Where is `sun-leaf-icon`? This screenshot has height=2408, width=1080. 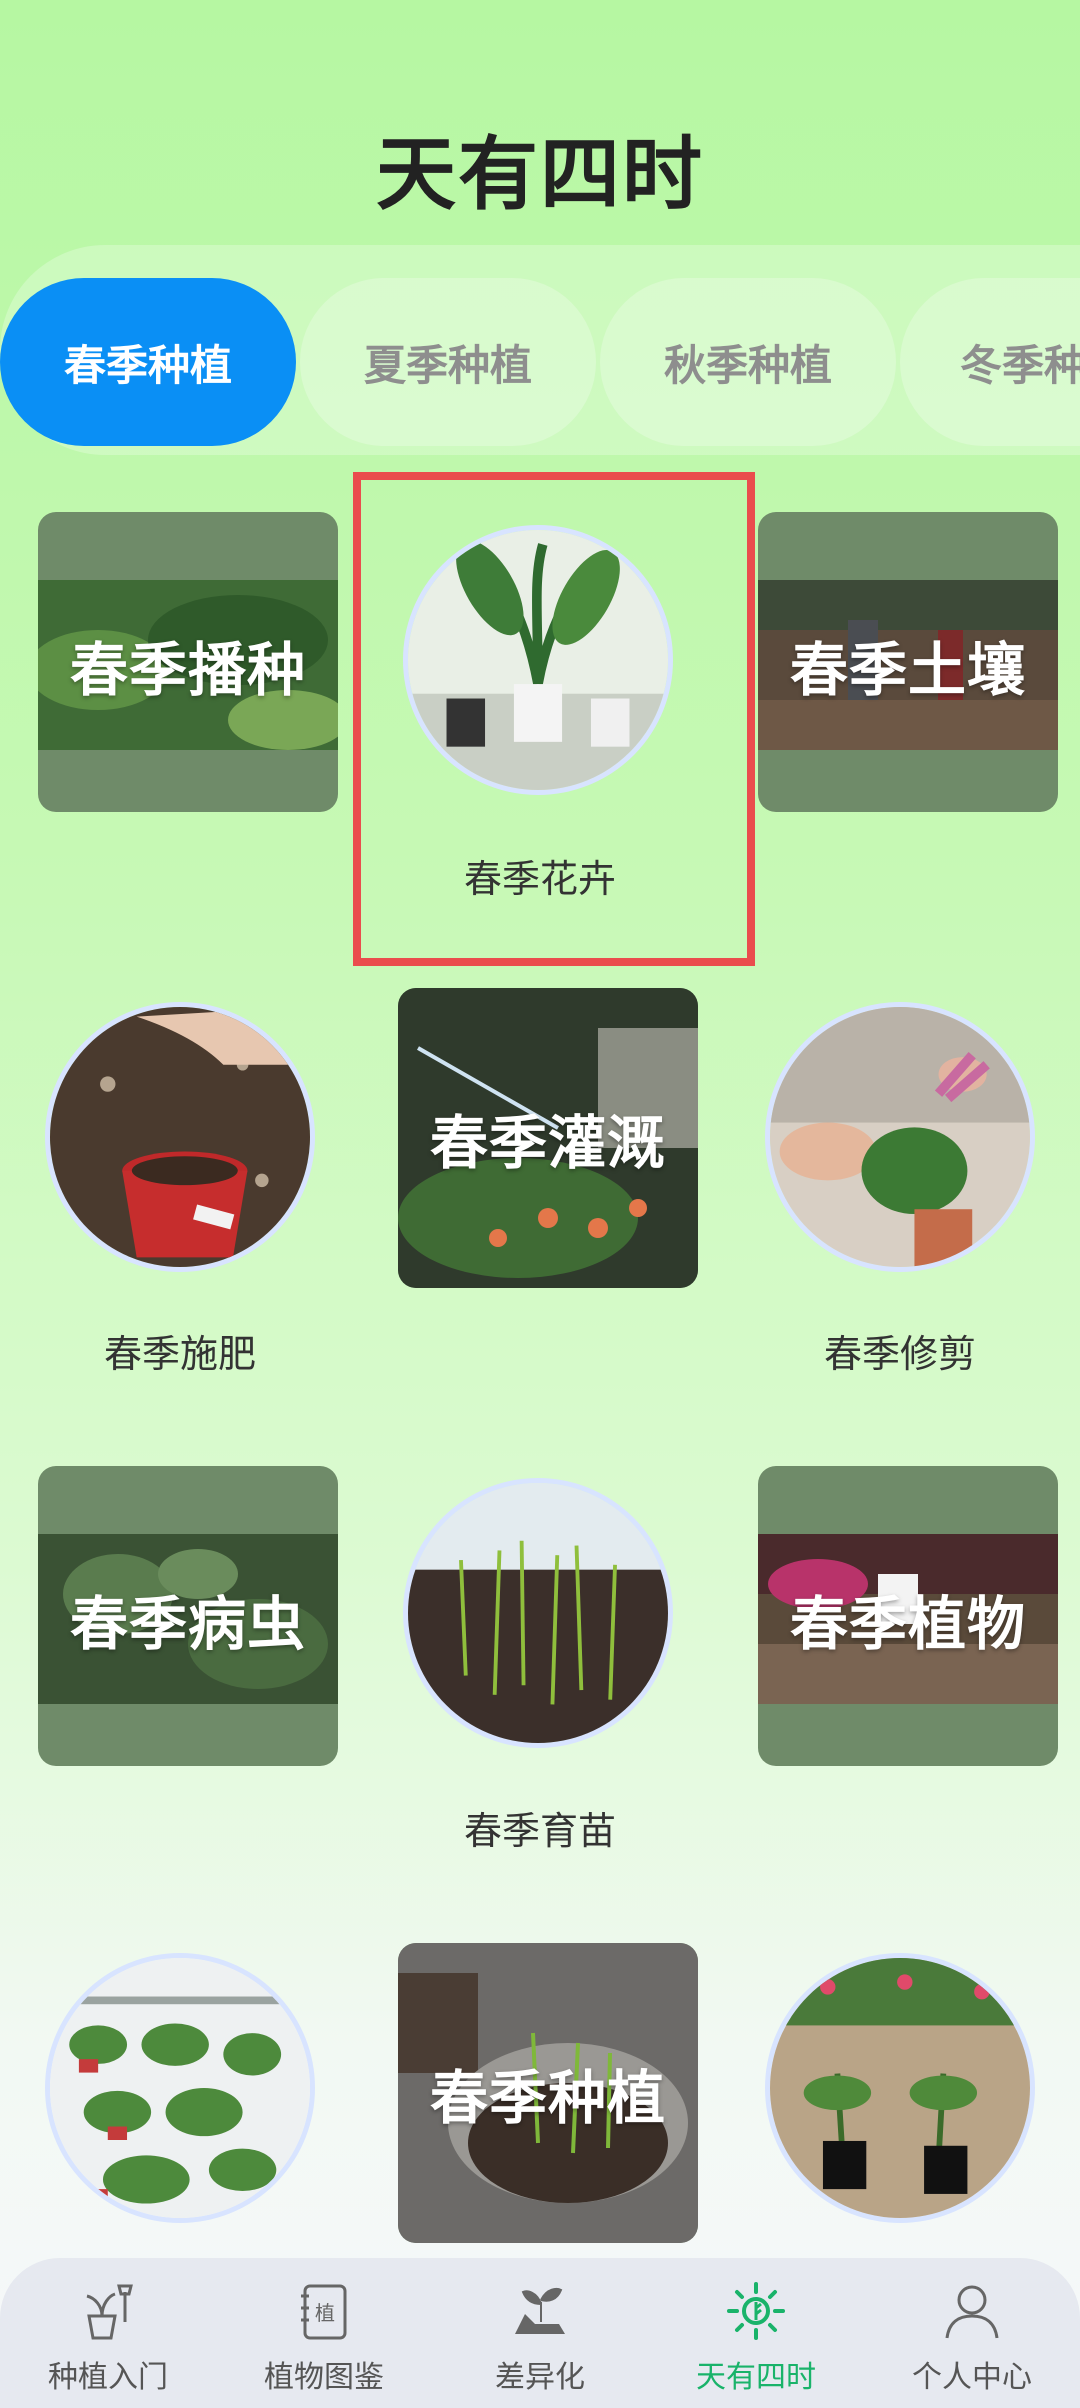
sun-leaf-icon is located at coordinates (756, 2311).